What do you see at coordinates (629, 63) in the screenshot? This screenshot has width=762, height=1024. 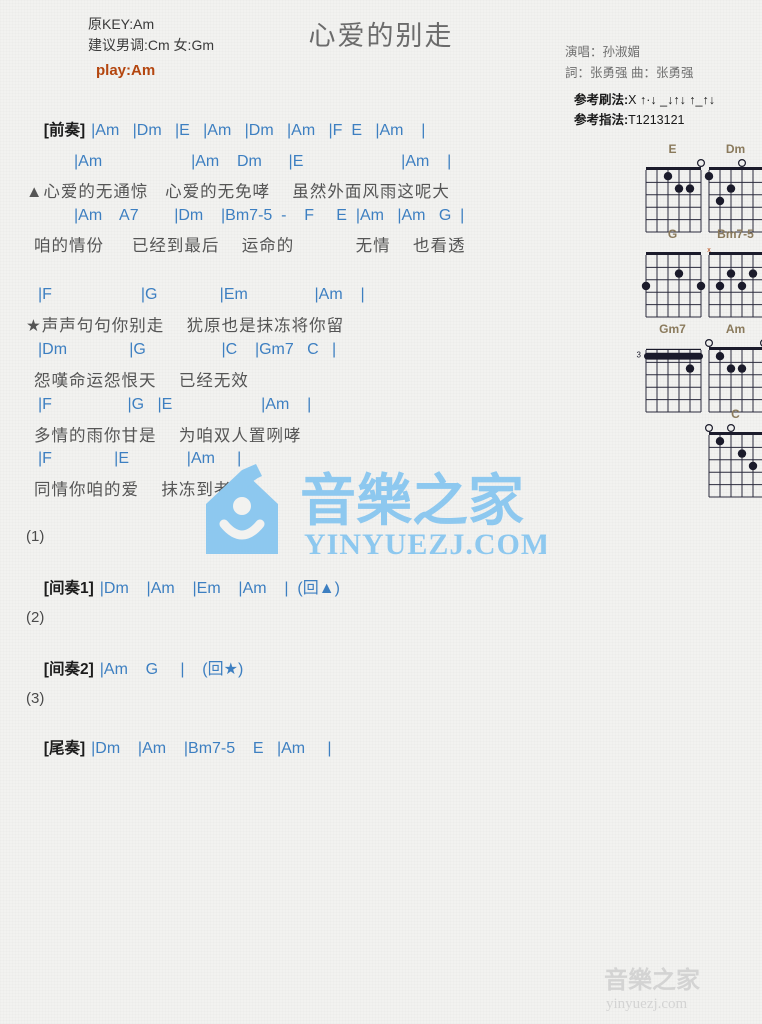 I see `credits-block: 演唱：孙淑媚 詞：张勇强 曲：张勇强` at bounding box center [629, 63].